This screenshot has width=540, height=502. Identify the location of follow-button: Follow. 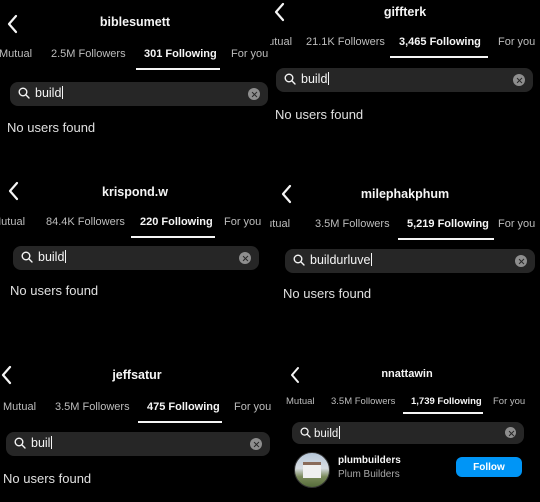
(489, 467).